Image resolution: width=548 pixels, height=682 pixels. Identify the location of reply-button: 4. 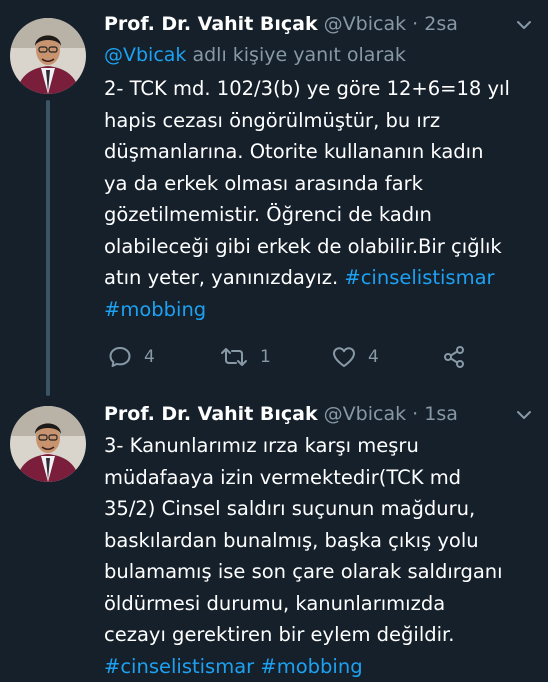
(131, 357).